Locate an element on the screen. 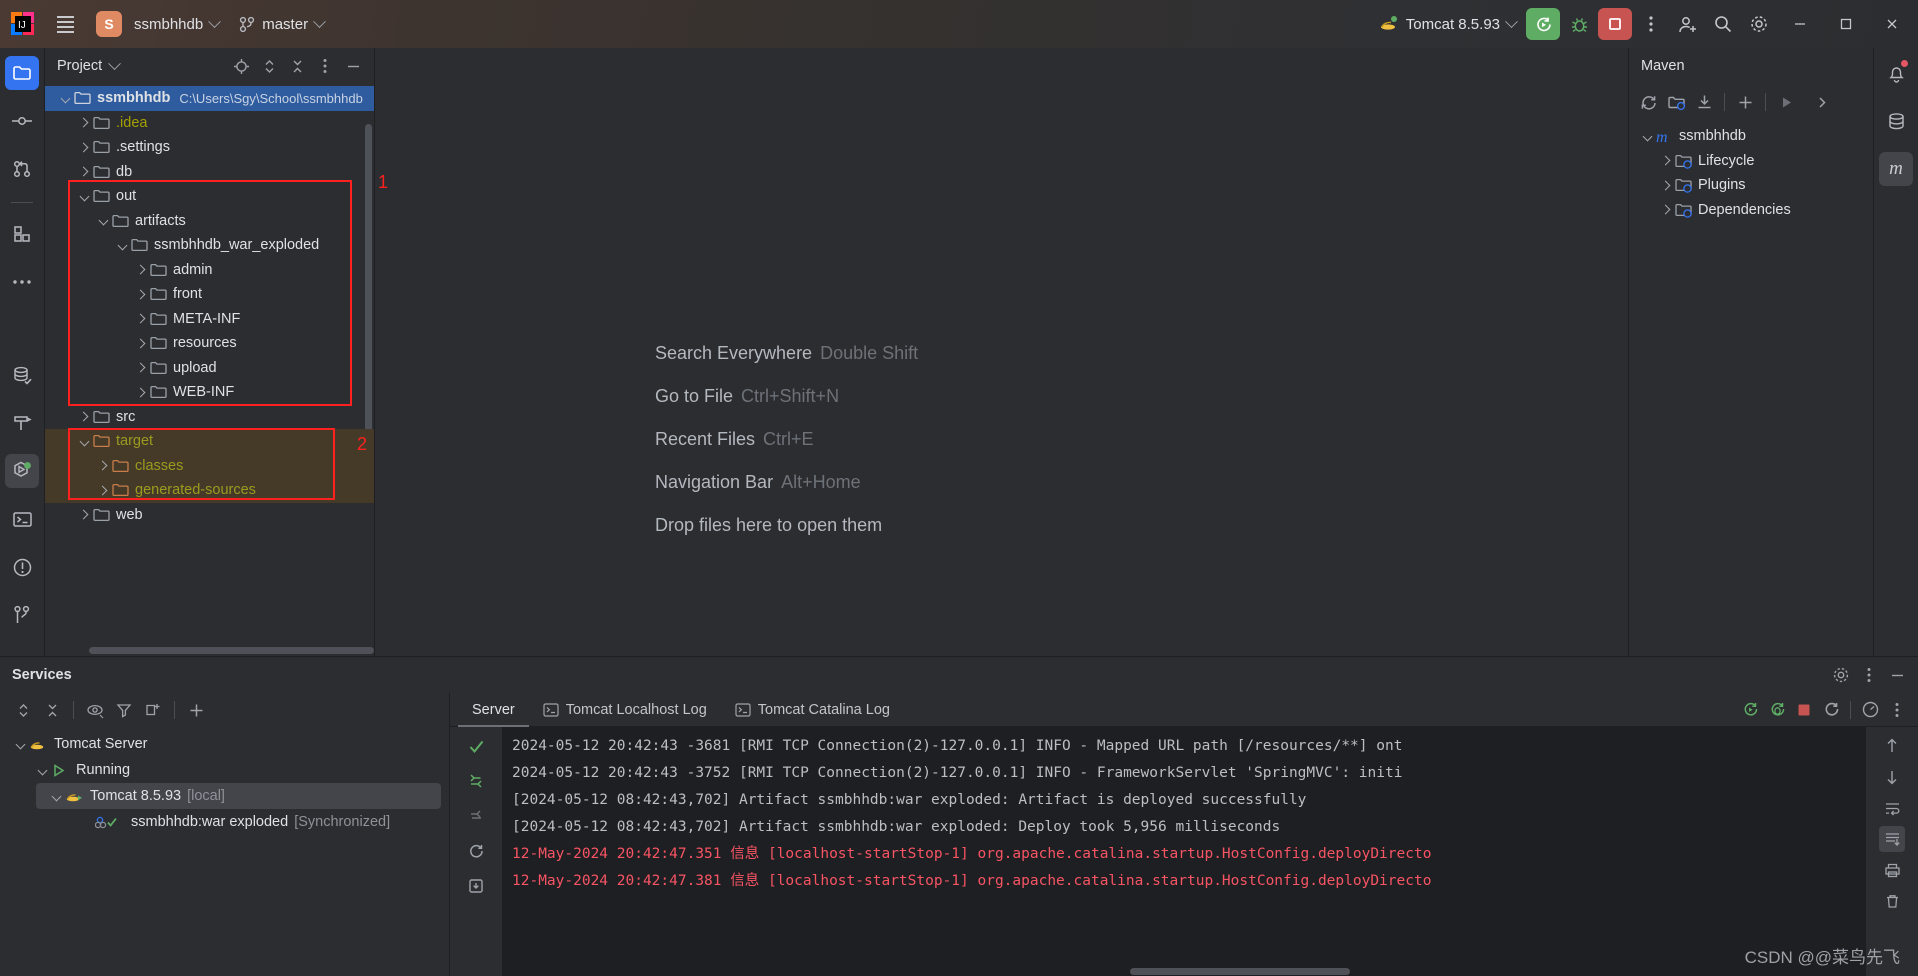 Image resolution: width=1918 pixels, height=976 pixels. more-actions-button is located at coordinates (1651, 24).